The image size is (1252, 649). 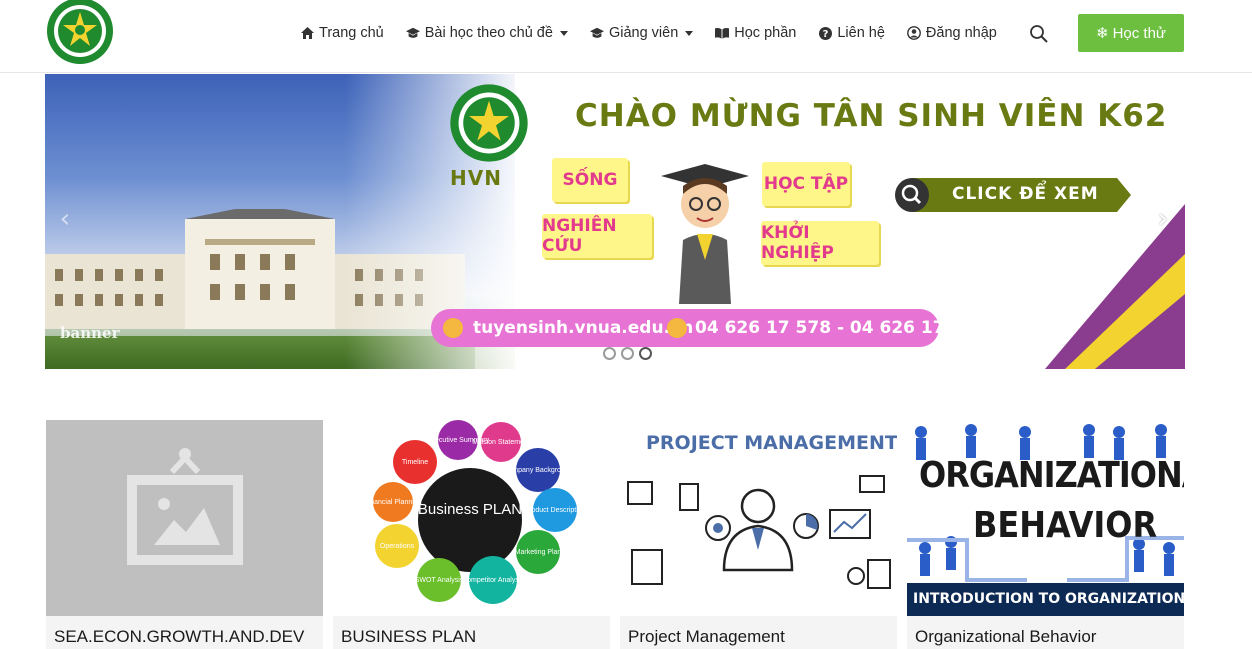 What do you see at coordinates (476, 178) in the screenshot?
I see `banner-org-short: HVN` at bounding box center [476, 178].